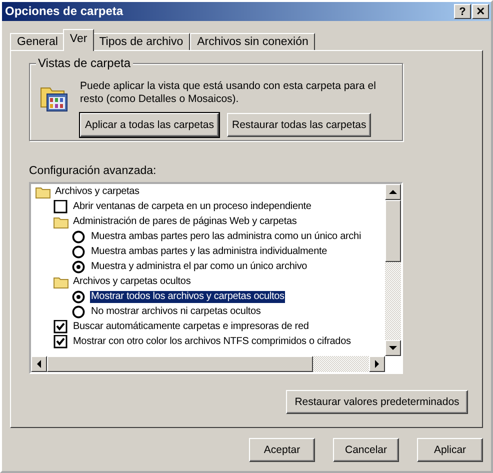  I want to click on group-title: Vistas de carpeta, so click(84, 63).